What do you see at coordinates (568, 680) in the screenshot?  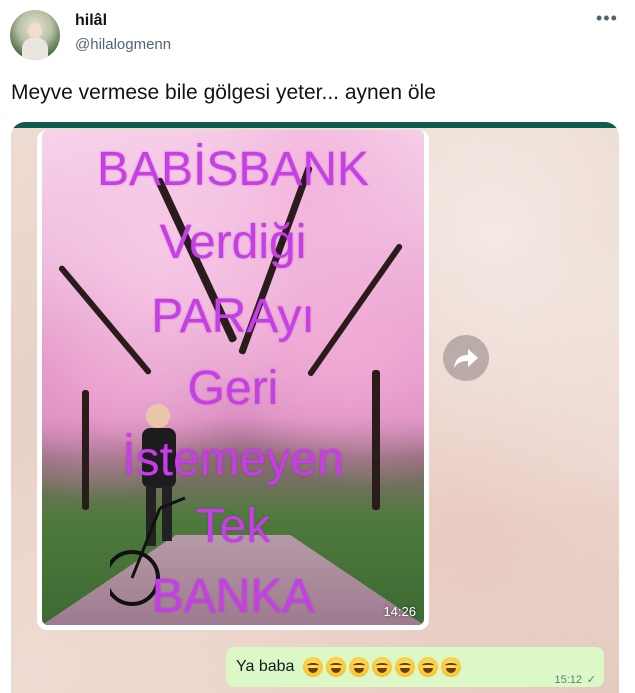 I see `reply-time: 15:12` at bounding box center [568, 680].